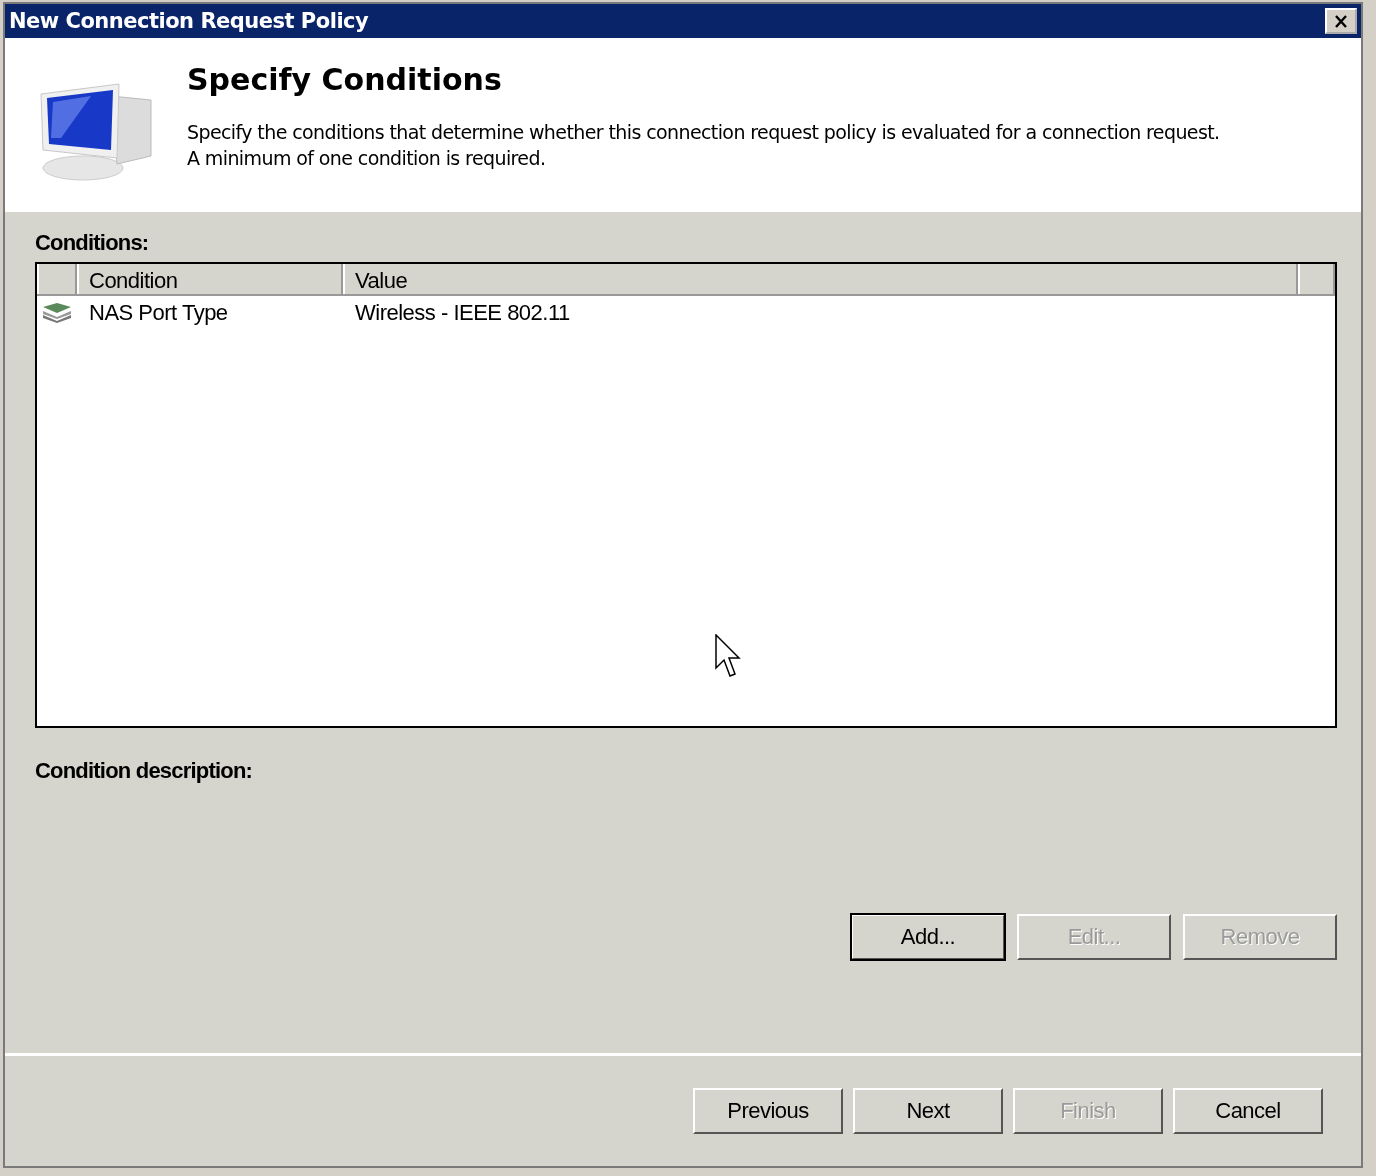 This screenshot has width=1376, height=1176. What do you see at coordinates (345, 79) in the screenshot?
I see `page-heading: Specify Conditions` at bounding box center [345, 79].